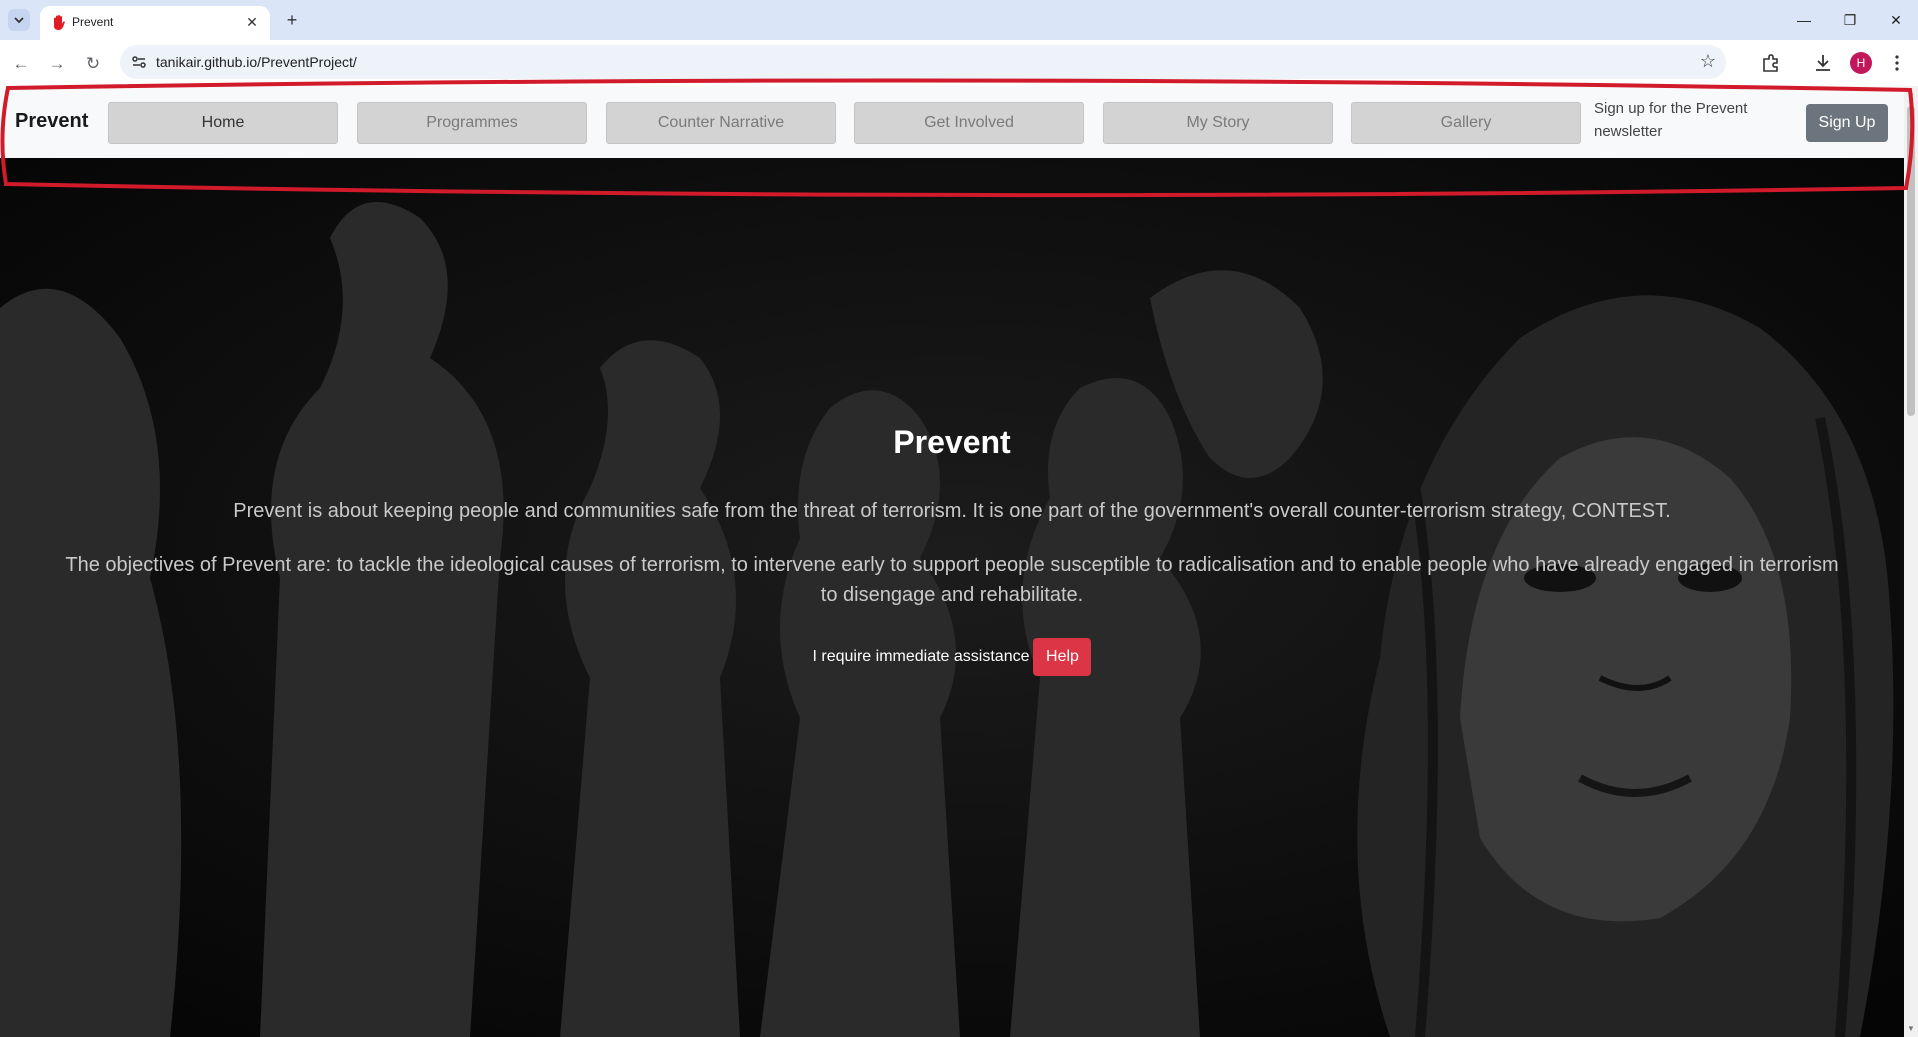  Describe the element at coordinates (223, 123) in the screenshot. I see `nav-link-home: Home` at that location.